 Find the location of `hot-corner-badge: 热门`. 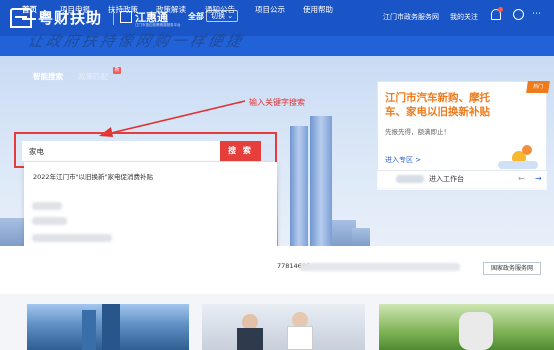

hot-corner-badge: 热门 is located at coordinates (538, 87).